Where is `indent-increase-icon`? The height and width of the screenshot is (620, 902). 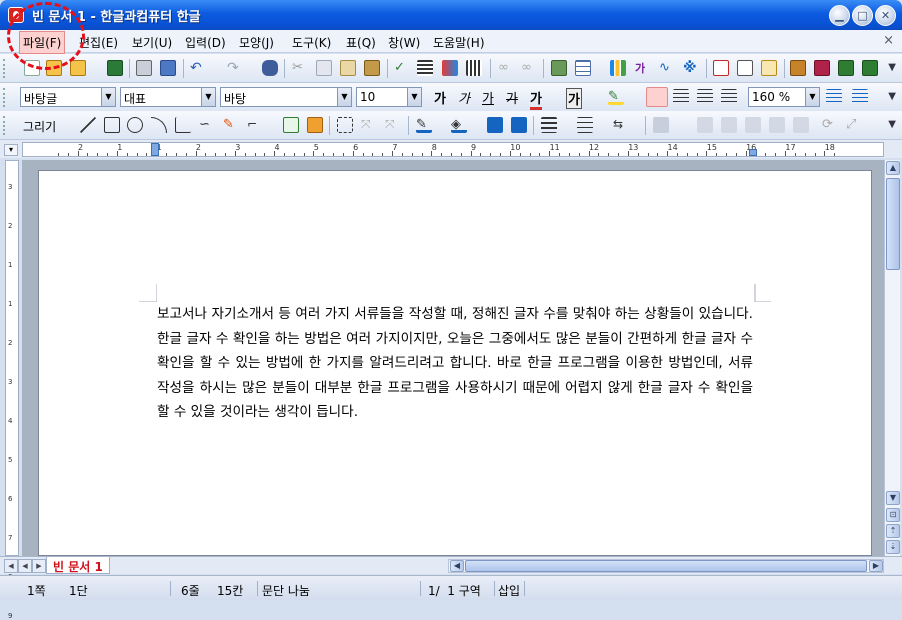
indent-increase-icon is located at coordinates (834, 97).